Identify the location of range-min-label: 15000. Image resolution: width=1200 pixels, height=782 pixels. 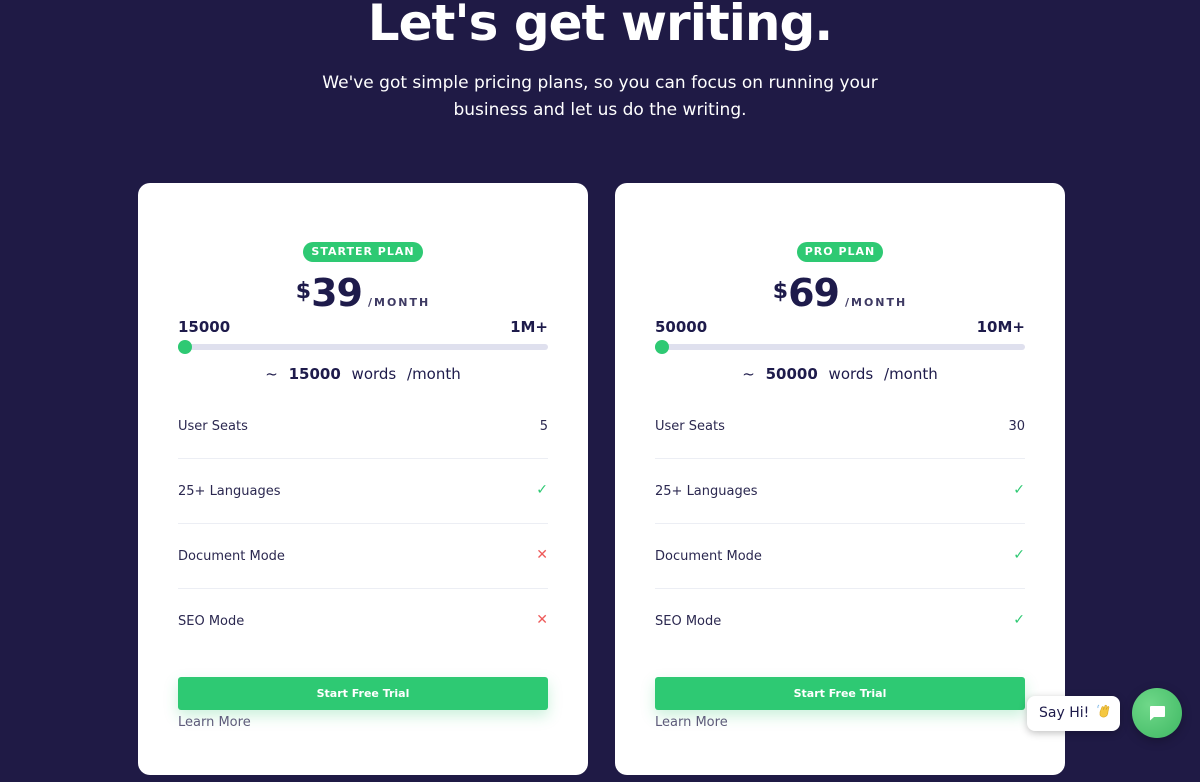
(204, 327).